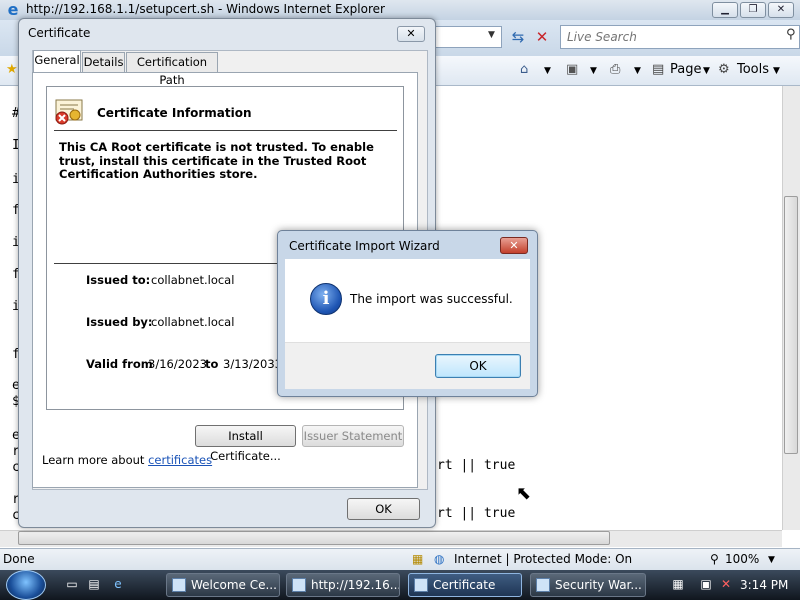 The width and height of the screenshot is (800, 600). What do you see at coordinates (478, 366) in the screenshot?
I see `wizard-ok-button: OK` at bounding box center [478, 366].